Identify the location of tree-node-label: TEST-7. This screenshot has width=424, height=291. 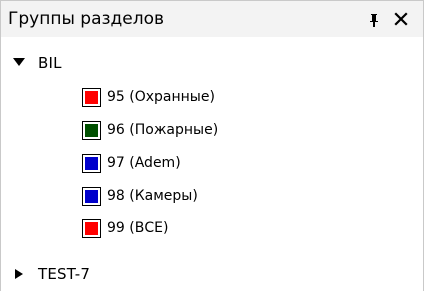
(64, 274).